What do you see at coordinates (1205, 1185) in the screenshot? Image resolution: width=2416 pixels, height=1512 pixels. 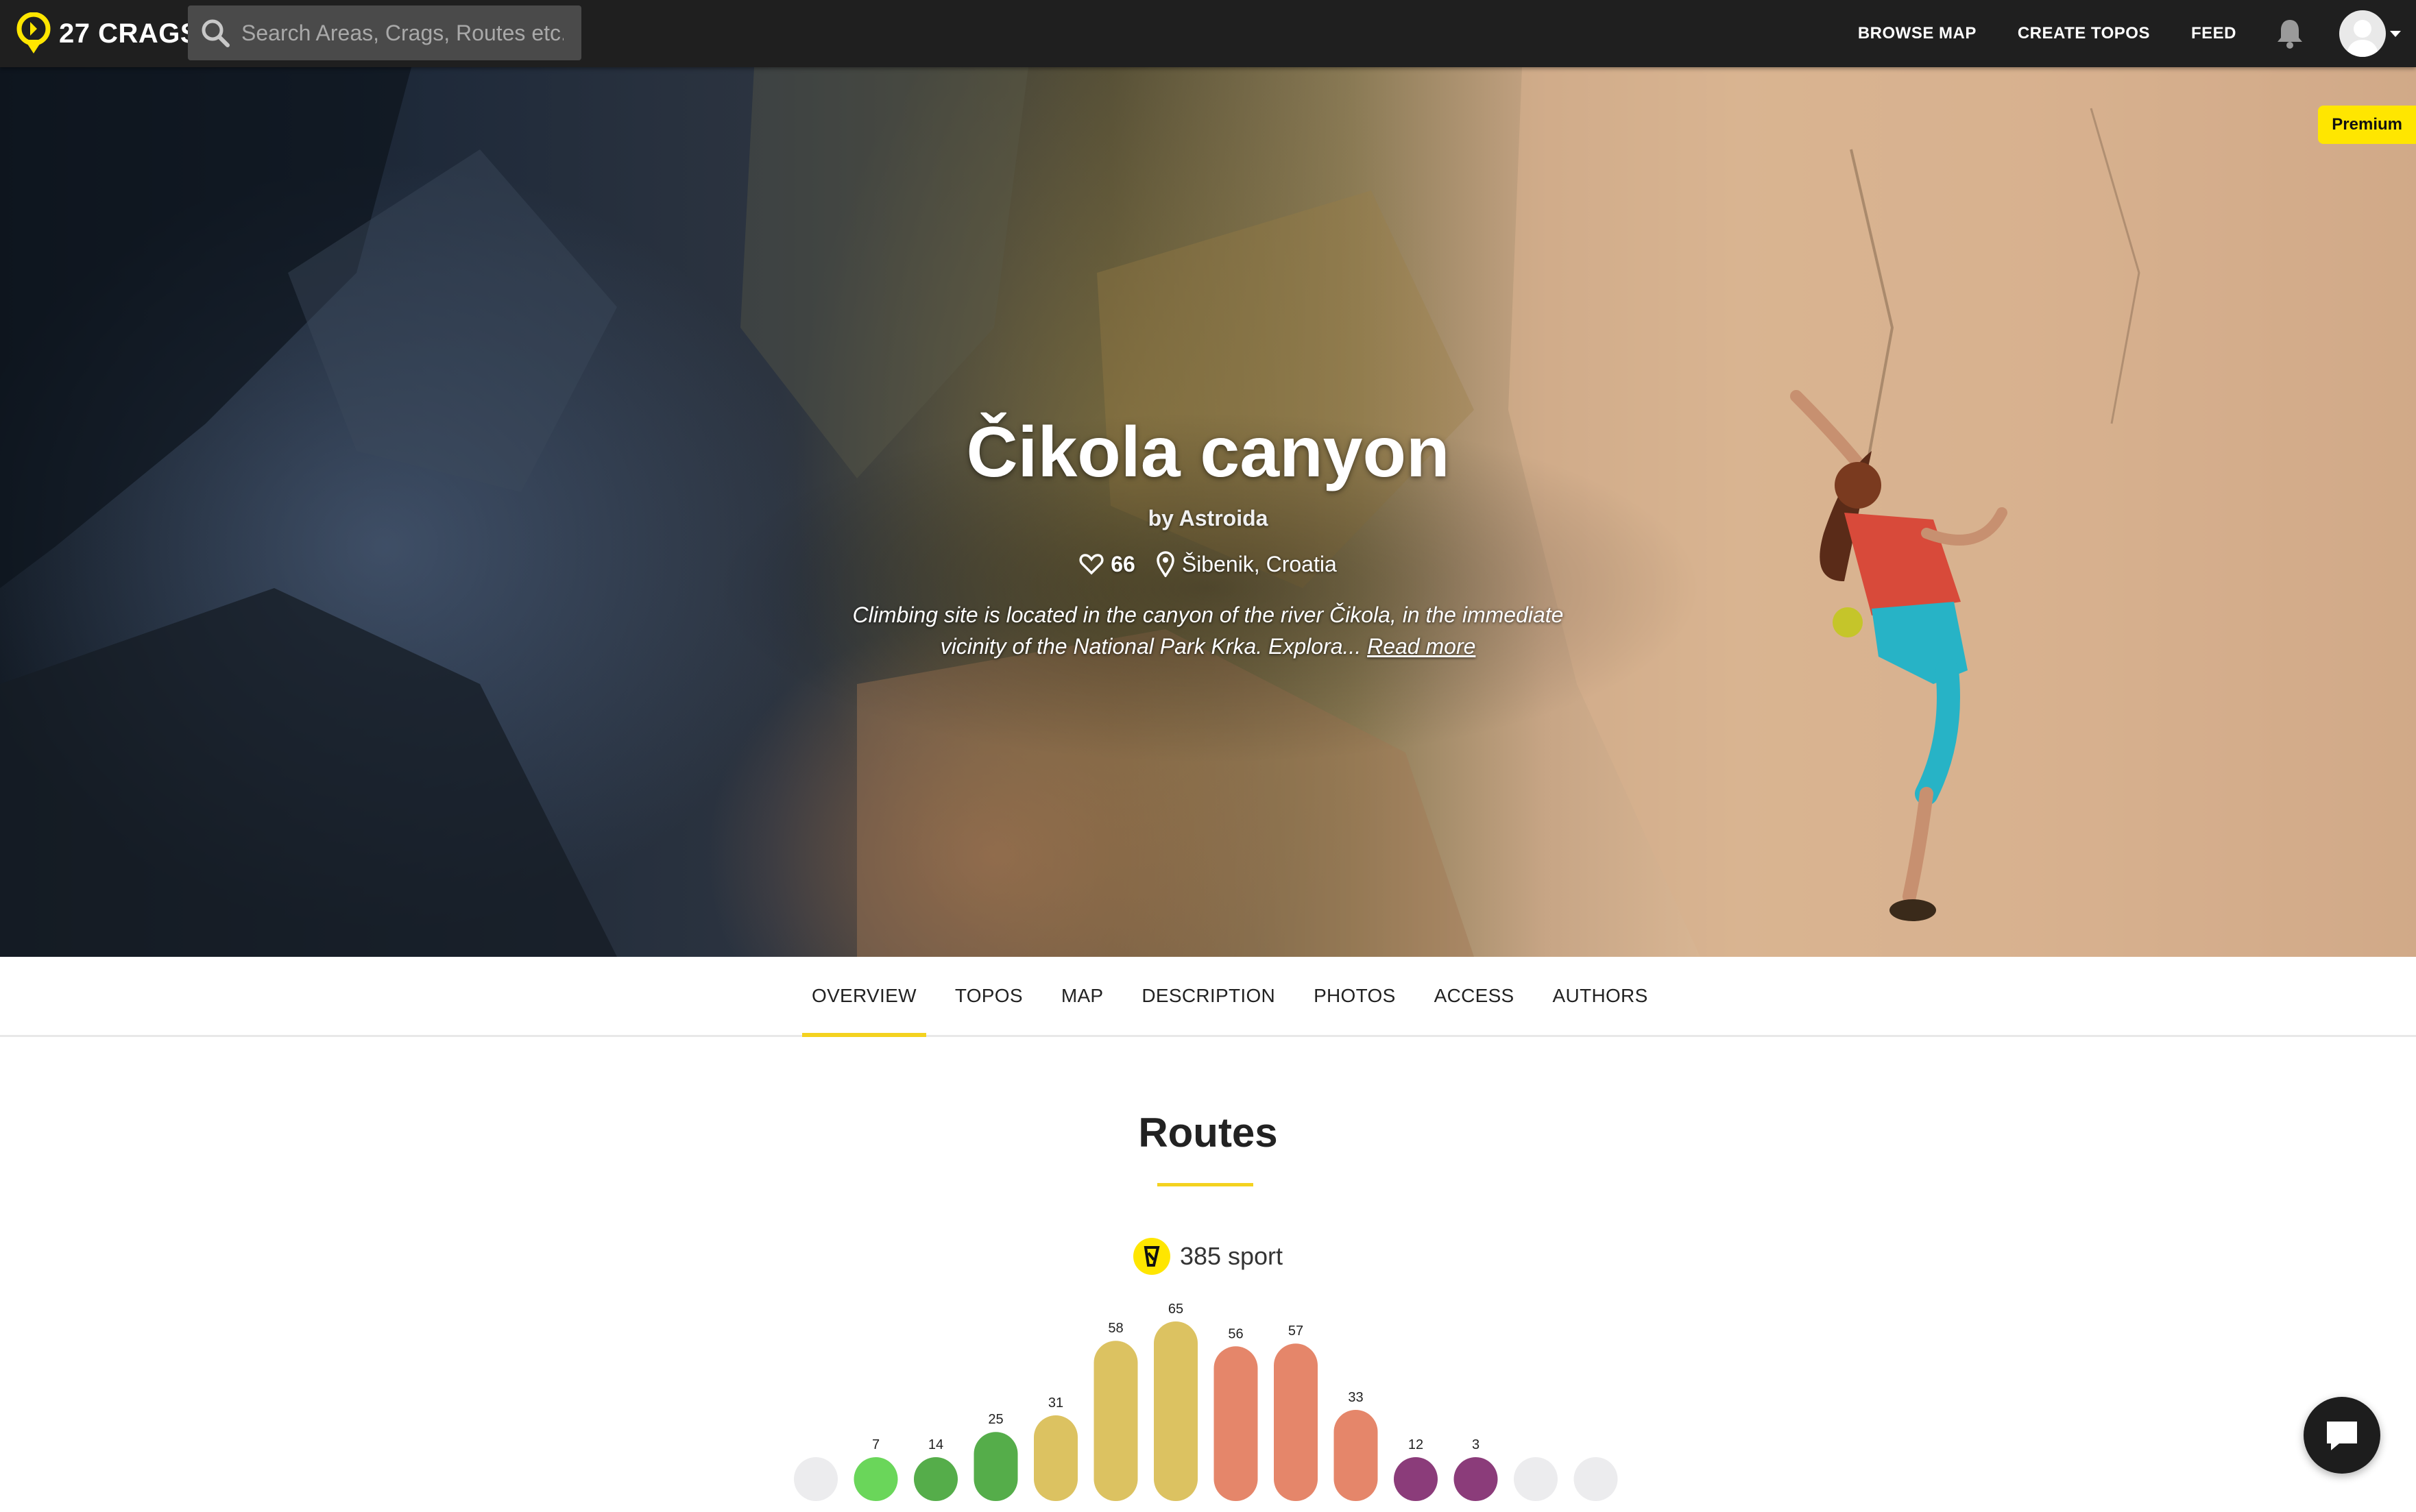 I see `routes-heading-underline` at bounding box center [1205, 1185].